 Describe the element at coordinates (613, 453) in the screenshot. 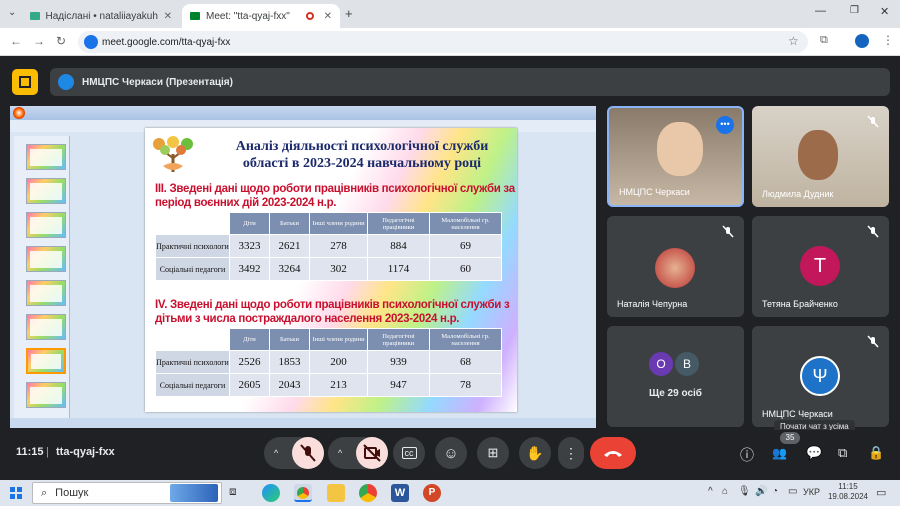

I see `leave-call-button` at that location.